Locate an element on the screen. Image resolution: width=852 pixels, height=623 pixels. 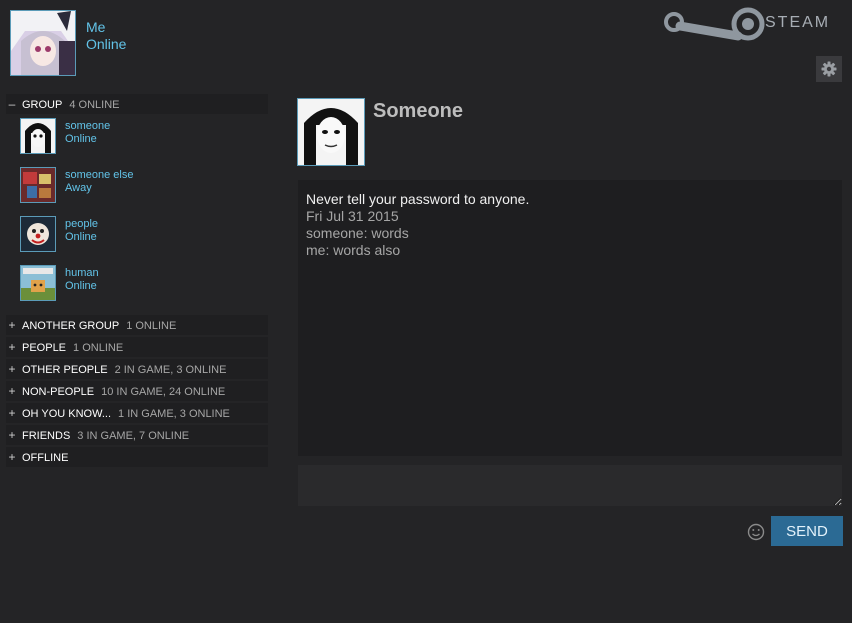
group-header-non-people: + NON-PEOPLE 10 IN GAME, 24 ONLINE is located at coordinates (137, 391).